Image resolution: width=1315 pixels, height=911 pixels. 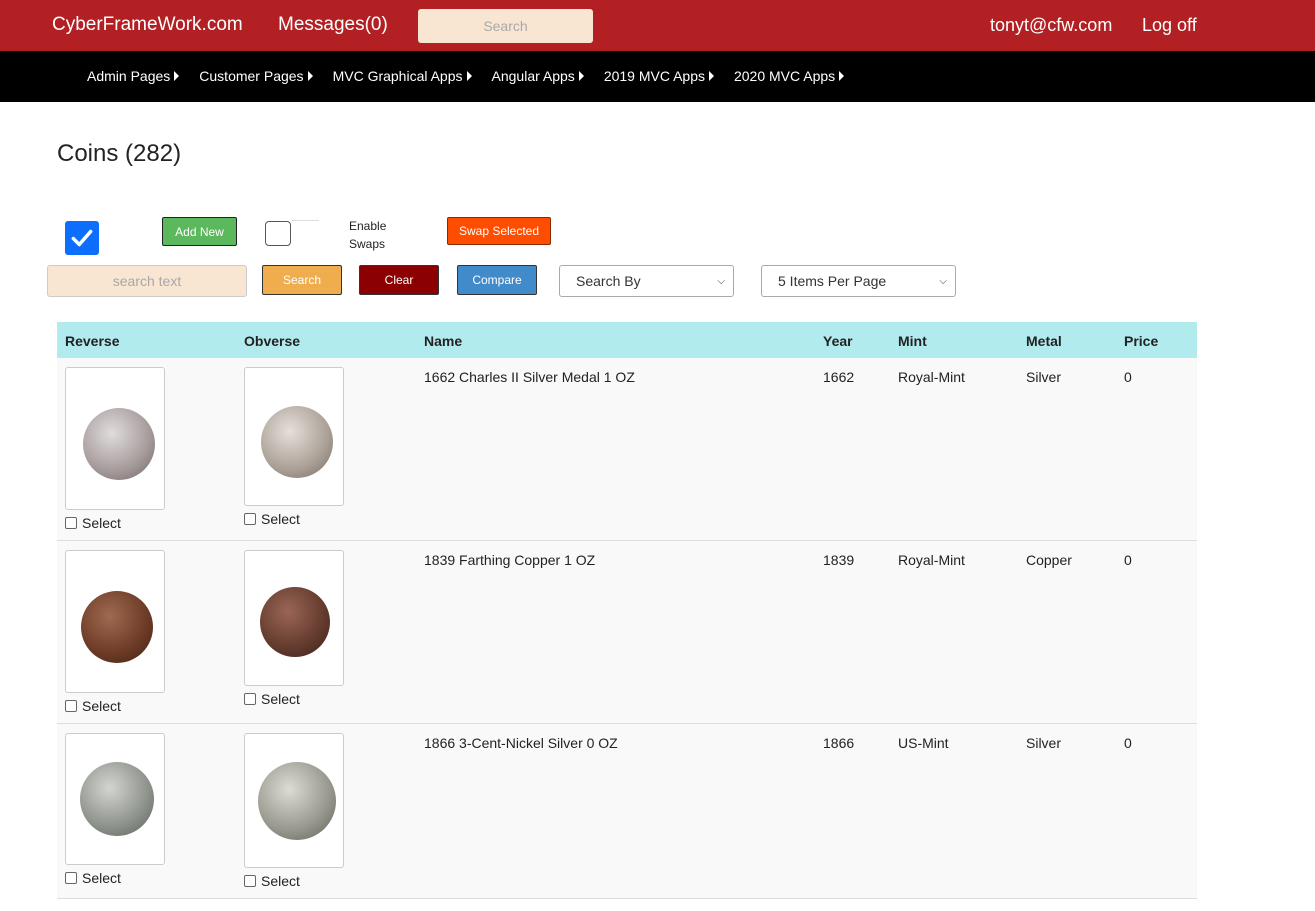 What do you see at coordinates (510, 560) in the screenshot?
I see `cell-name: 1839 Farthing Copper 1 OZ` at bounding box center [510, 560].